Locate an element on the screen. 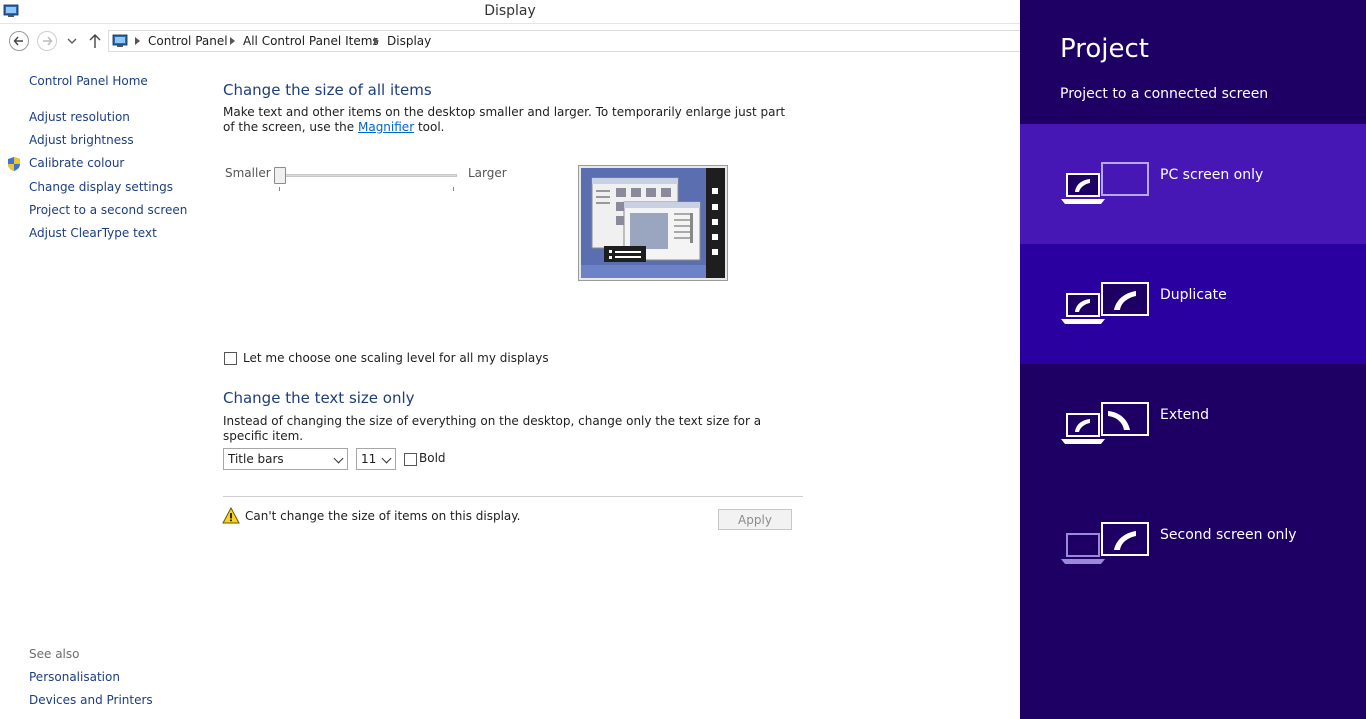 This screenshot has width=1366, height=719. scaling-level-checkbox is located at coordinates (230, 358).